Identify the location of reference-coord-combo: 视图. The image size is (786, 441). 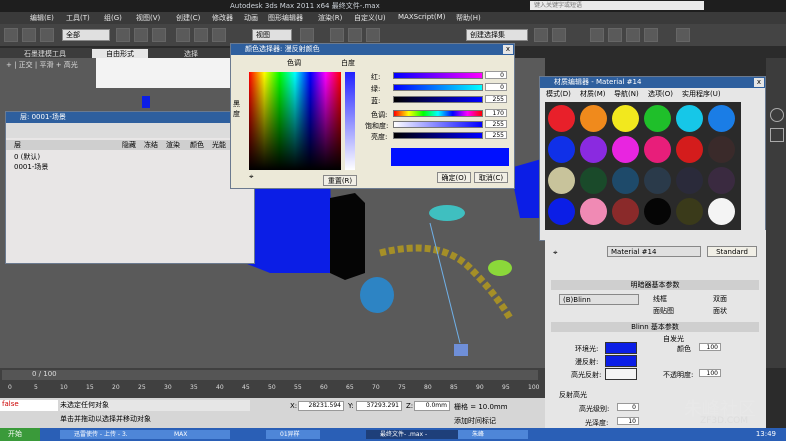
(272, 35).